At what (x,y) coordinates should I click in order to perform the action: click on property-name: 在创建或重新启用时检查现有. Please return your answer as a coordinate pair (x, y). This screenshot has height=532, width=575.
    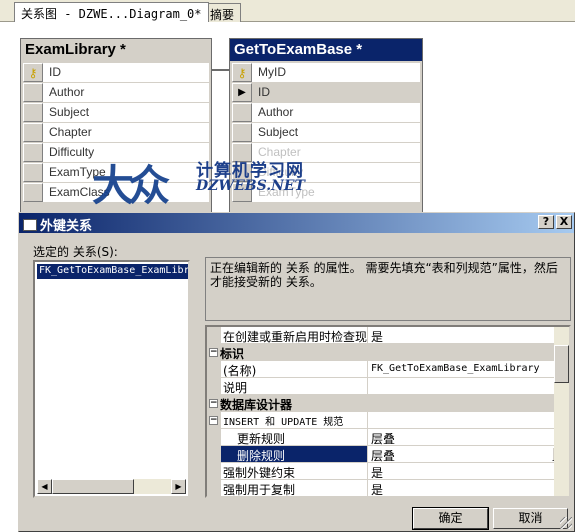
    Looking at the image, I should click on (294, 335).